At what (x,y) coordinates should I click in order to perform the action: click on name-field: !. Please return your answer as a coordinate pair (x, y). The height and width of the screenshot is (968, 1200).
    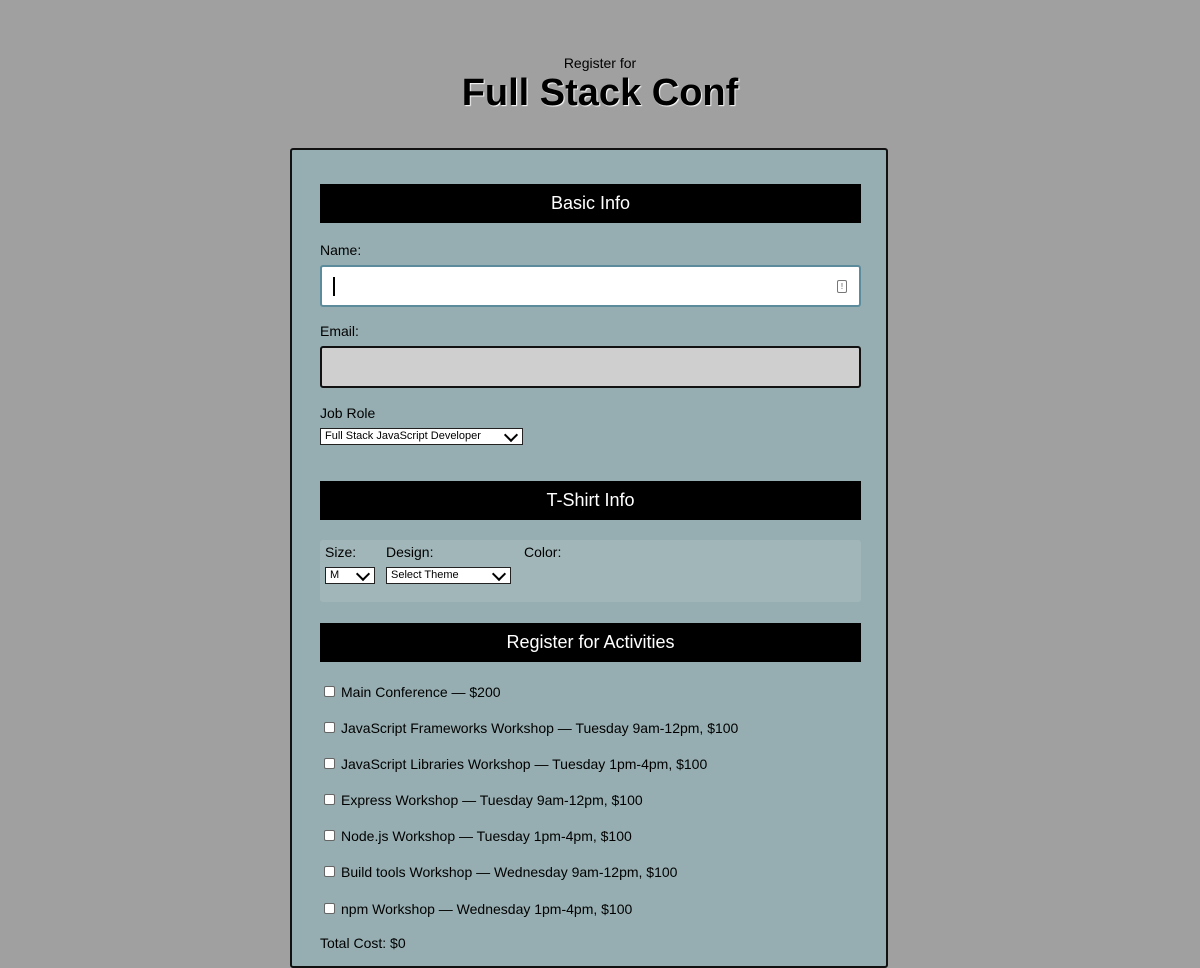
    Looking at the image, I should click on (590, 286).